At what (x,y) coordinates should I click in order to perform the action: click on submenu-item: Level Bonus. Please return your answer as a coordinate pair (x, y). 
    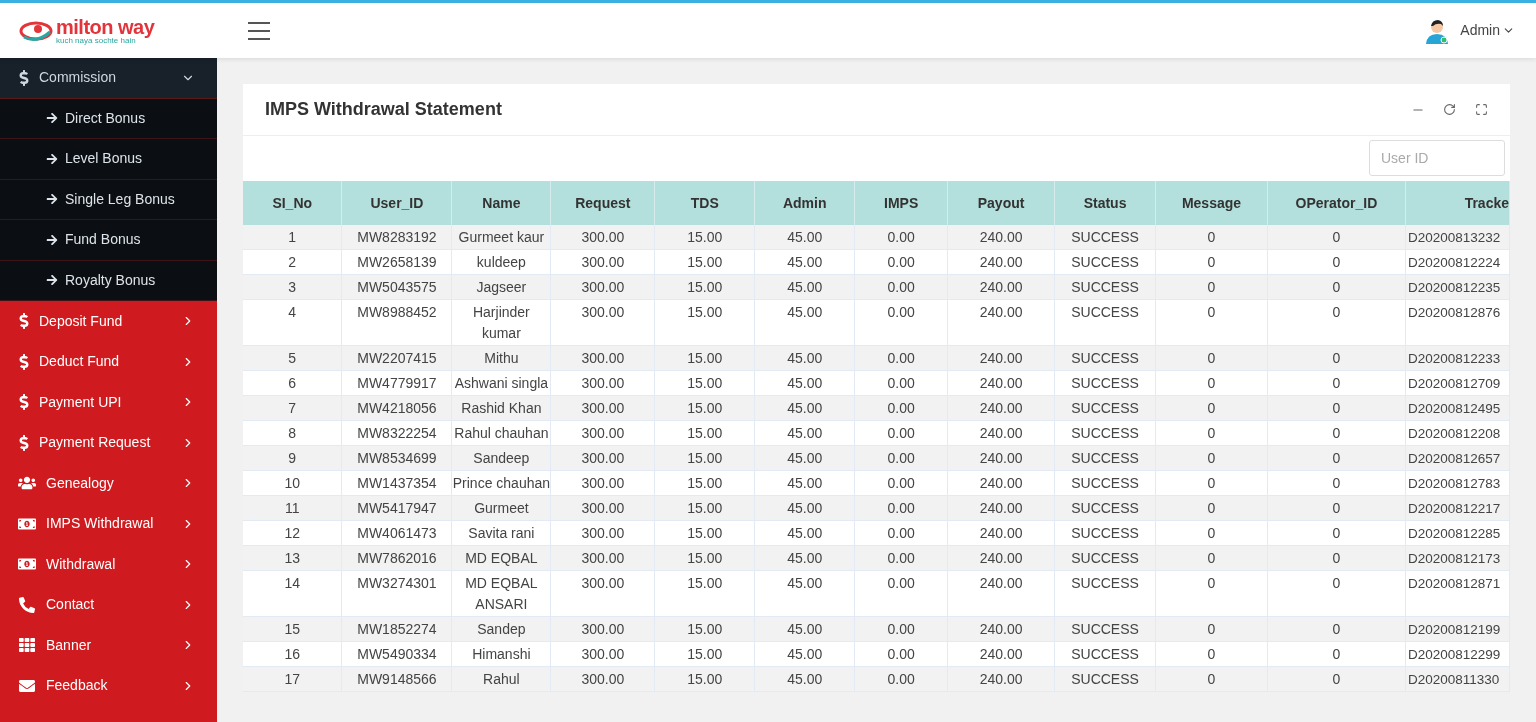
    Looking at the image, I should click on (108, 159).